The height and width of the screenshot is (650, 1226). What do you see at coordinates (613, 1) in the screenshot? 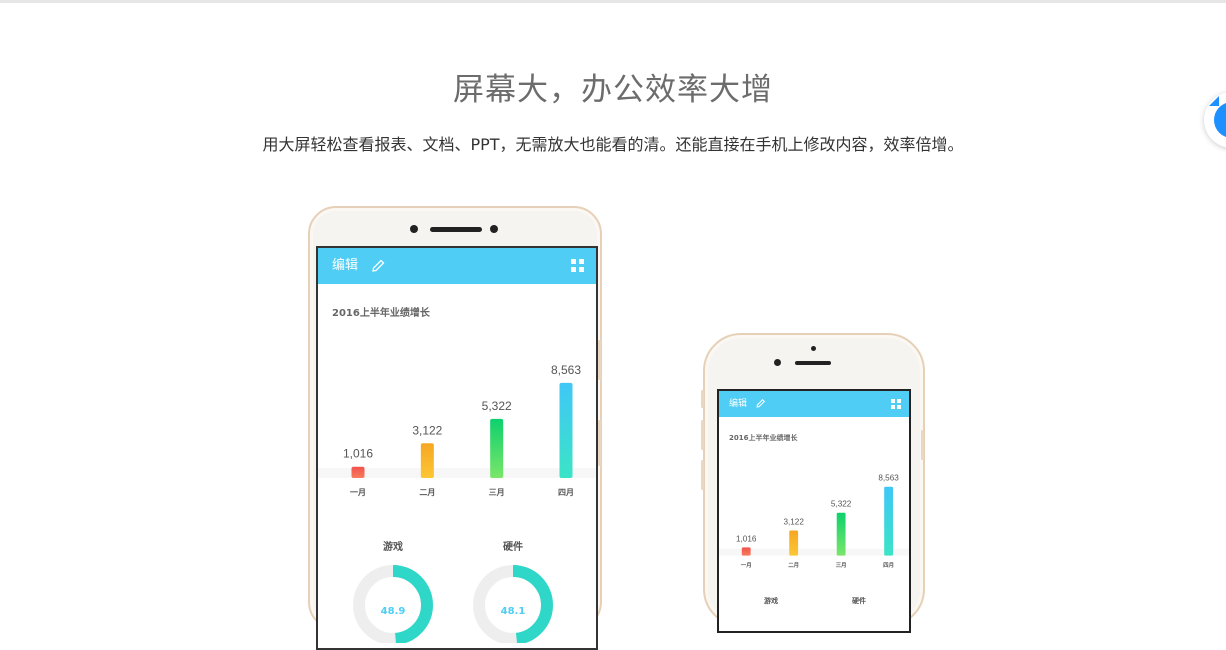
I see `top-divider` at bounding box center [613, 1].